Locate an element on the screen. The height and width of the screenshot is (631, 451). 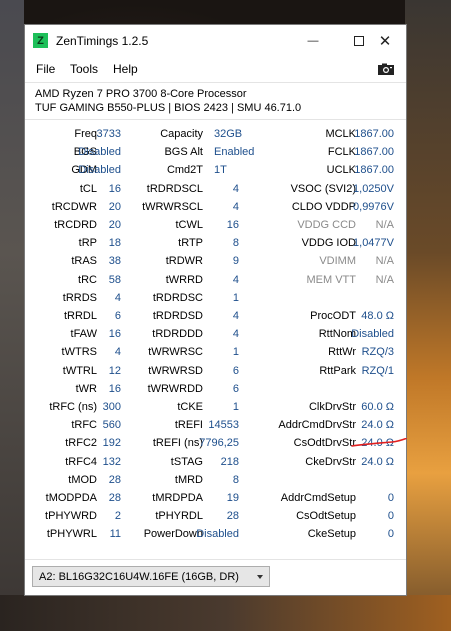
timing-label: tRFC is located at coordinates (84, 425).